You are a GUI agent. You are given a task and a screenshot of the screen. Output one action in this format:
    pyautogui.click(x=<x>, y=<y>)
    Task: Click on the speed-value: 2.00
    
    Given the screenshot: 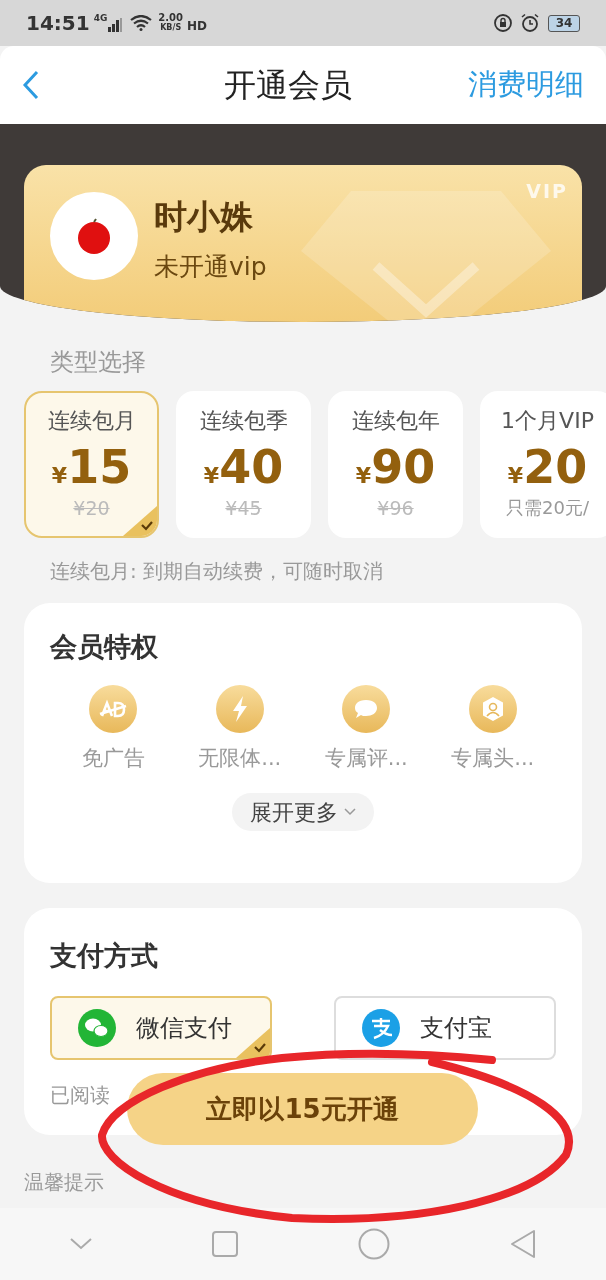 What is the action you would take?
    pyautogui.click(x=170, y=18)
    